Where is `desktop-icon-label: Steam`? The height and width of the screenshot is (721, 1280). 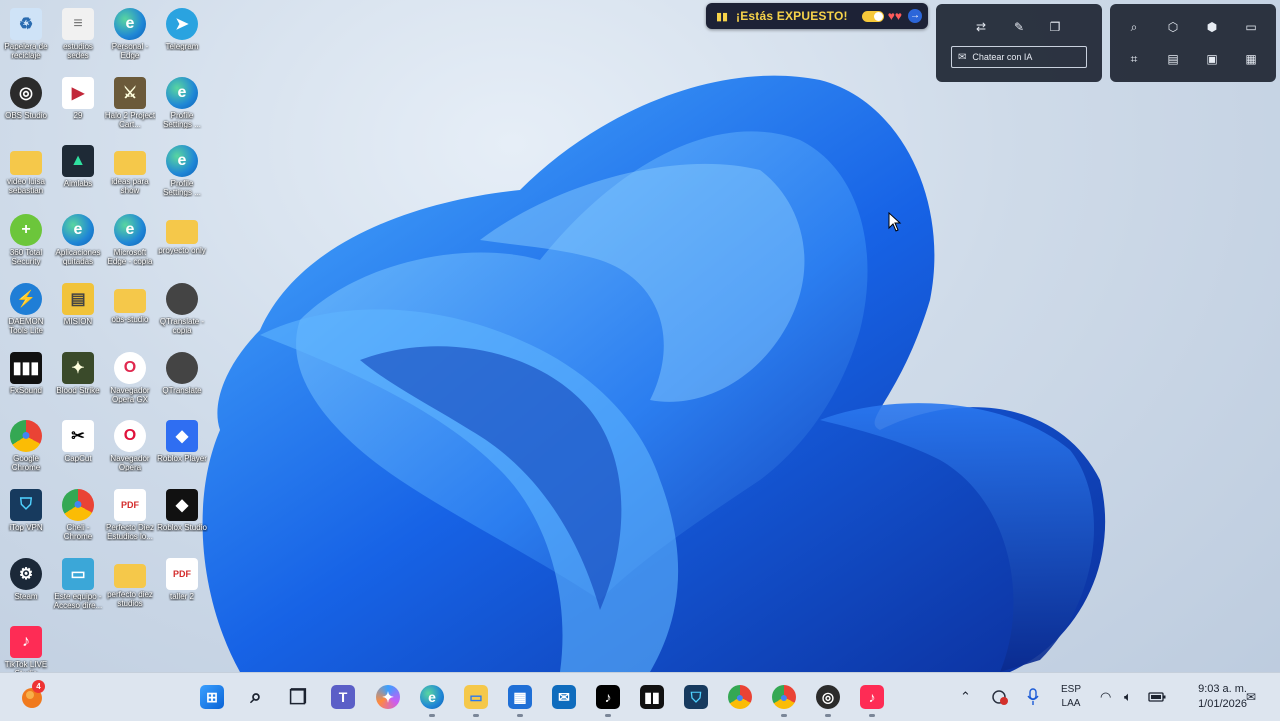
desktop-icon-label: Steam is located at coordinates (26, 596).